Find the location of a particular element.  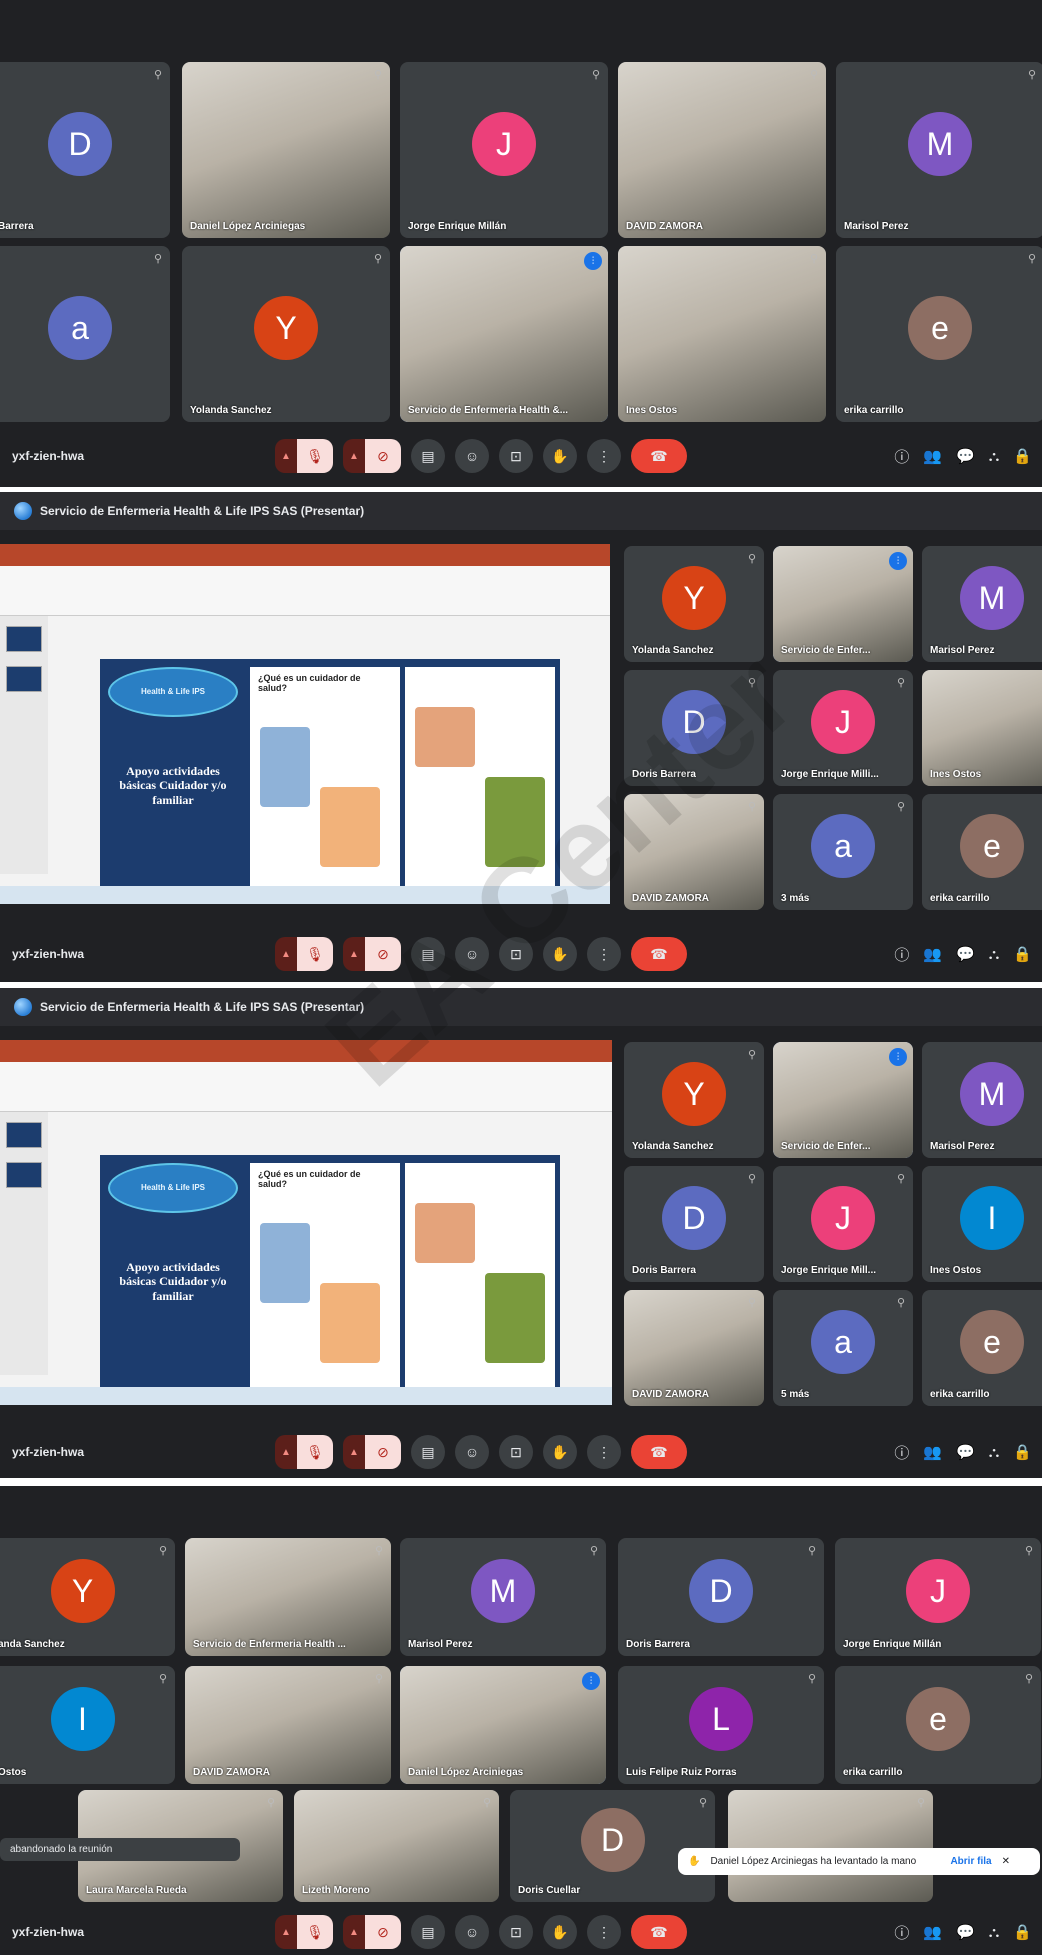

participant-tile: D ⚲ Barrera is located at coordinates (85, 150).